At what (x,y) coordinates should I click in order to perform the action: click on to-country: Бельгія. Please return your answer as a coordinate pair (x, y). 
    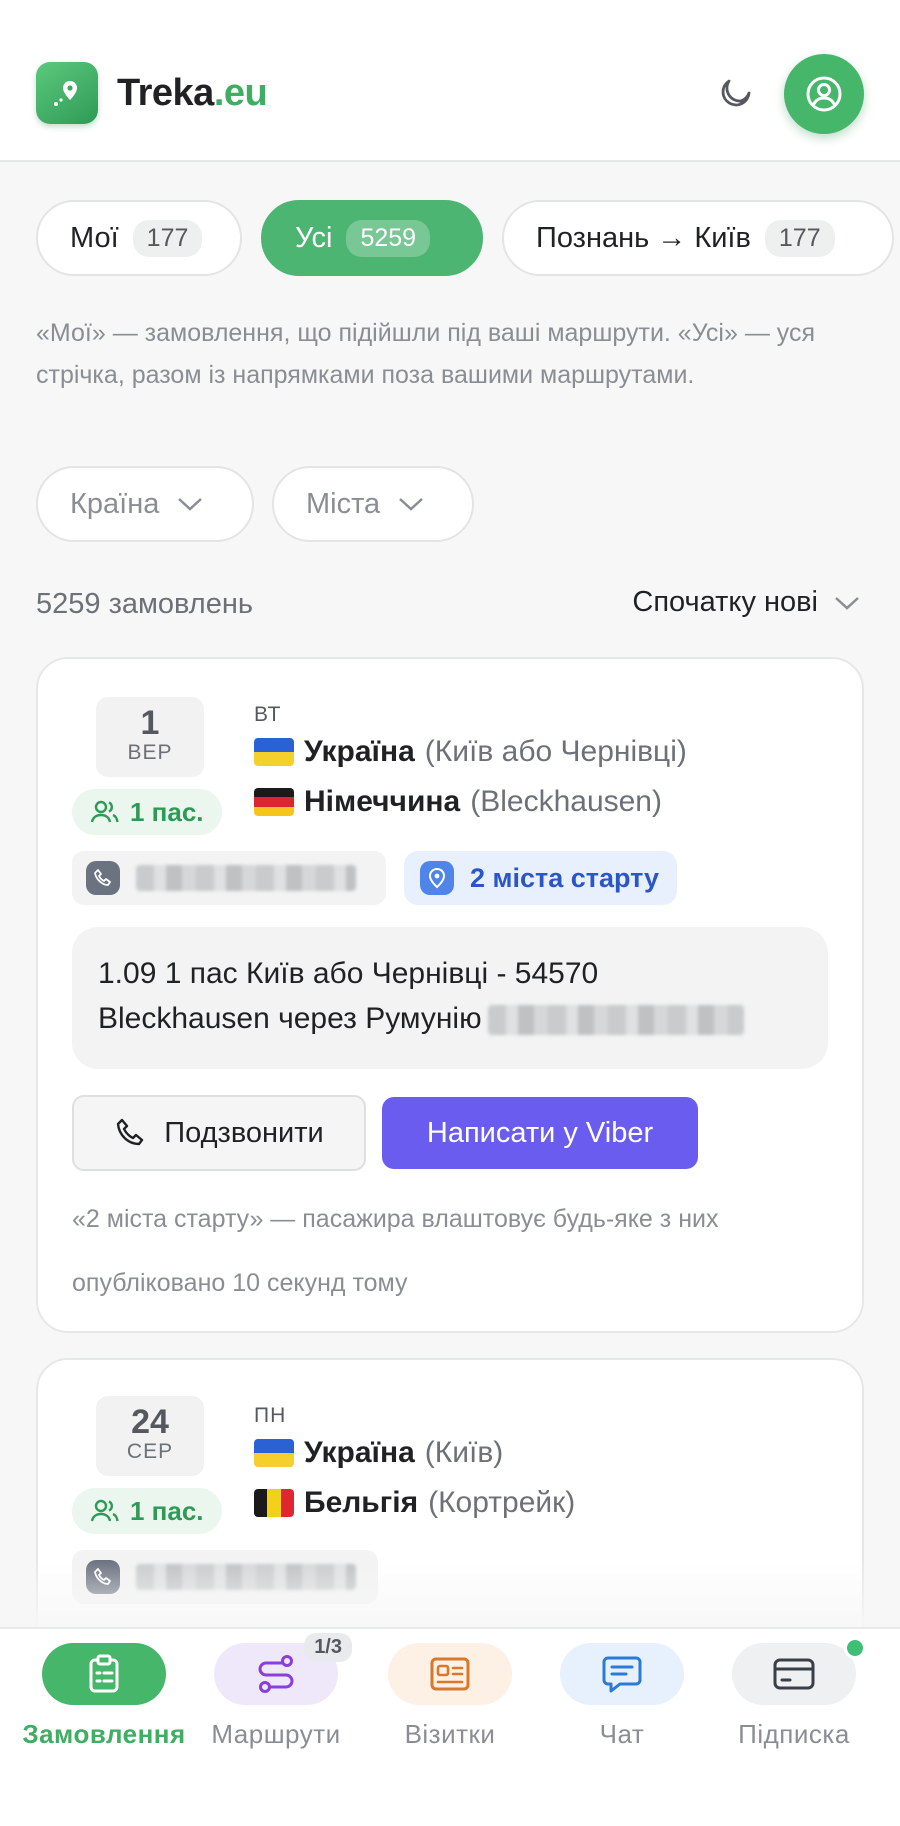
    Looking at the image, I should click on (361, 1502).